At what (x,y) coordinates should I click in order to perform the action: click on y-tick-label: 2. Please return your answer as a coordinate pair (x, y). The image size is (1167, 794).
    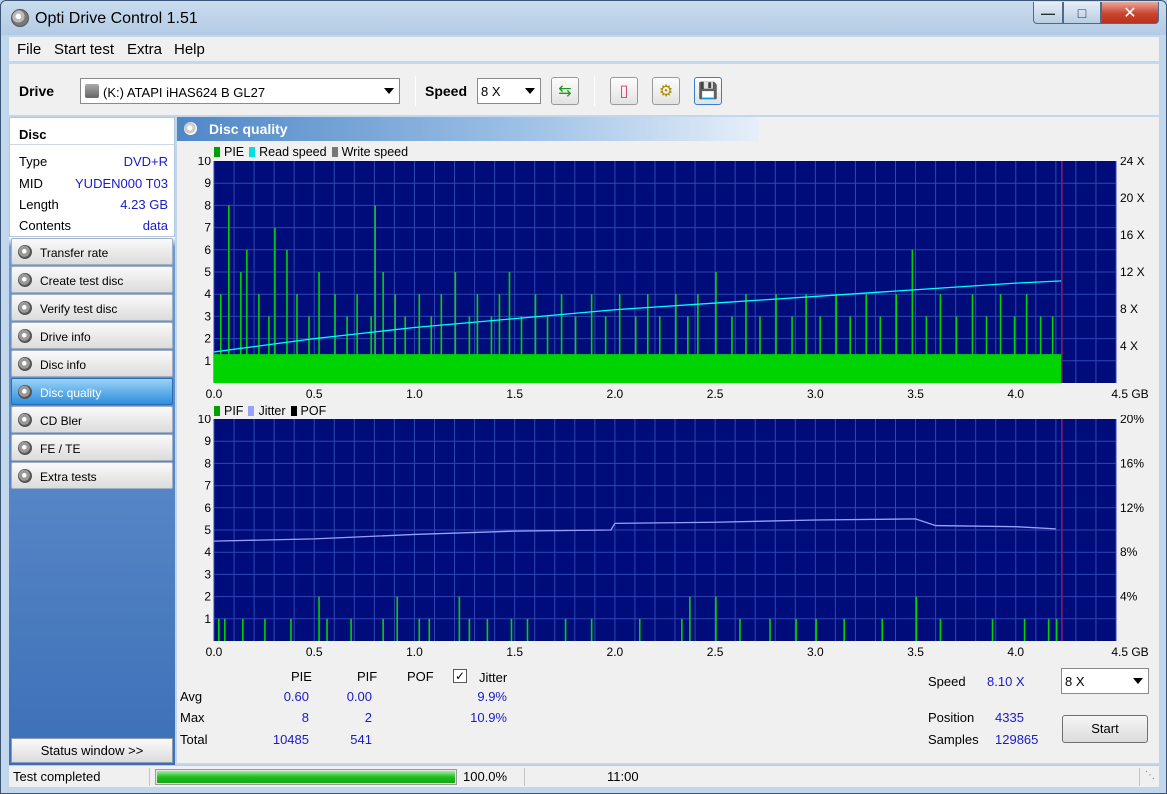
    Looking at the image, I should click on (207, 597).